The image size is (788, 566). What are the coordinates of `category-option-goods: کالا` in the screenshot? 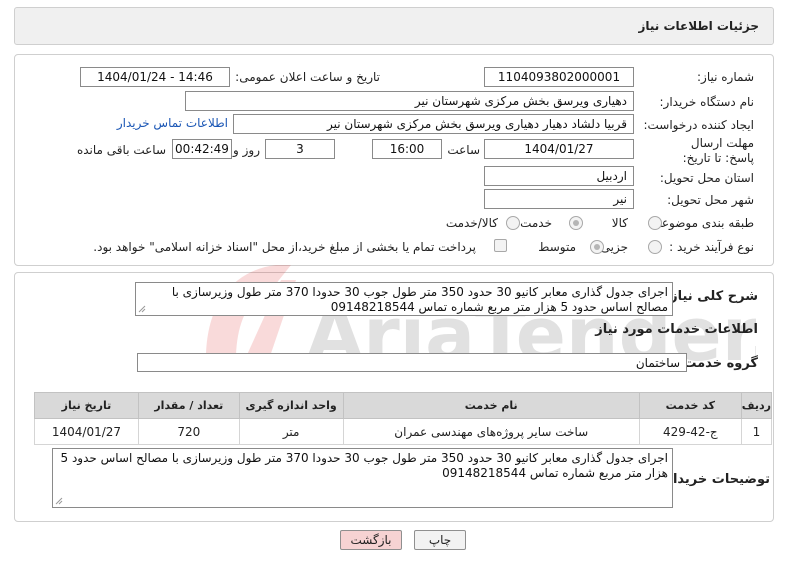 It's located at (619, 223).